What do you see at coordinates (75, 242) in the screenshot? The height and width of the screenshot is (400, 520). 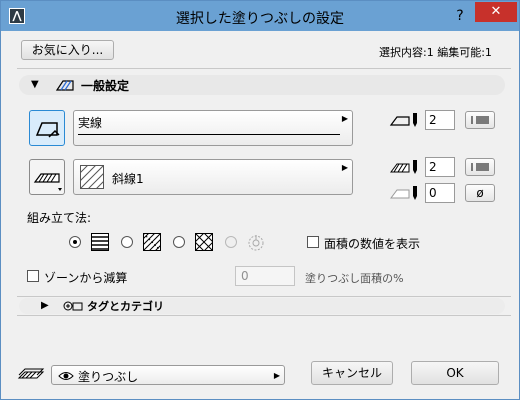 I see `assembly-radio-lines` at bounding box center [75, 242].